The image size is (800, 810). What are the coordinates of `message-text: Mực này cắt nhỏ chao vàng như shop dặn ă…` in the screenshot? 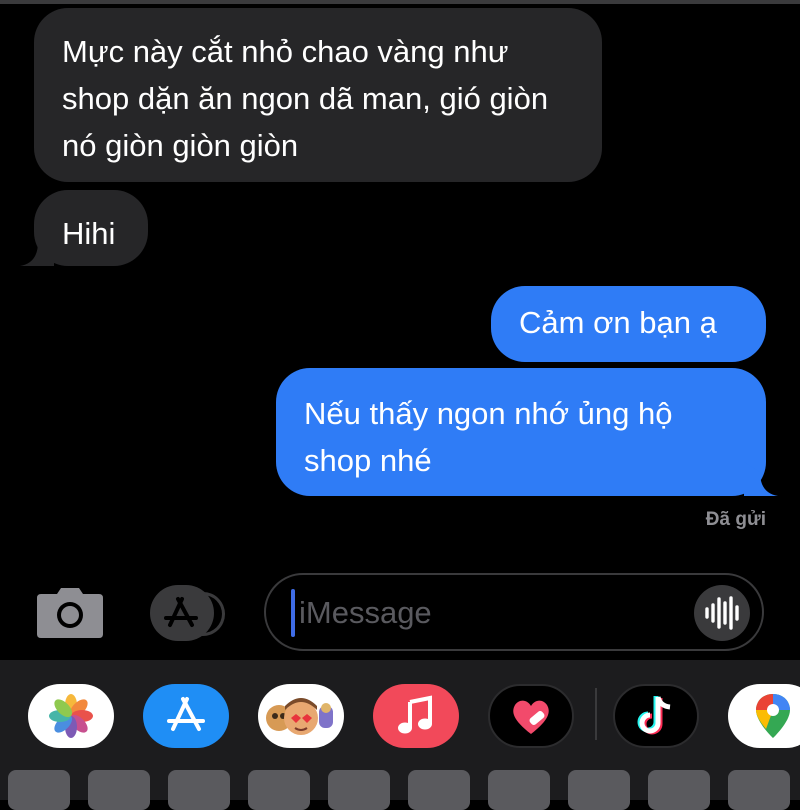 It's located at (305, 98).